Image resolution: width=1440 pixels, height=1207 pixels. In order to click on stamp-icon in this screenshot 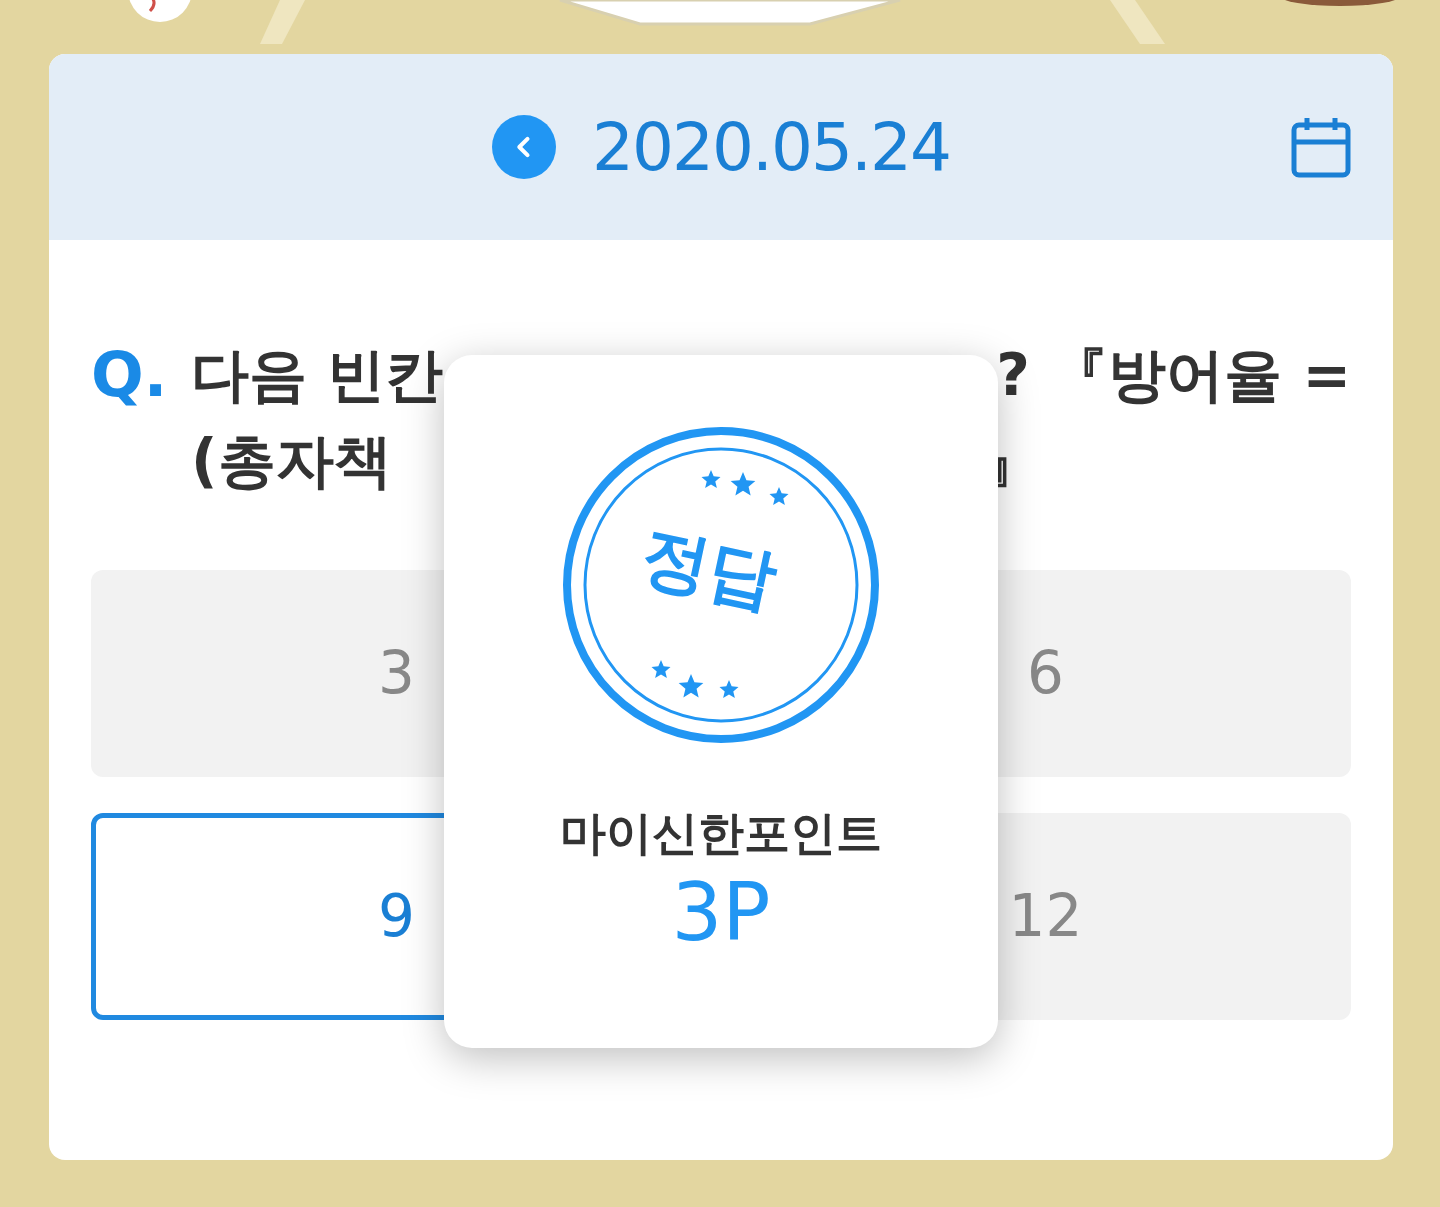, I will do `click(721, 585)`.